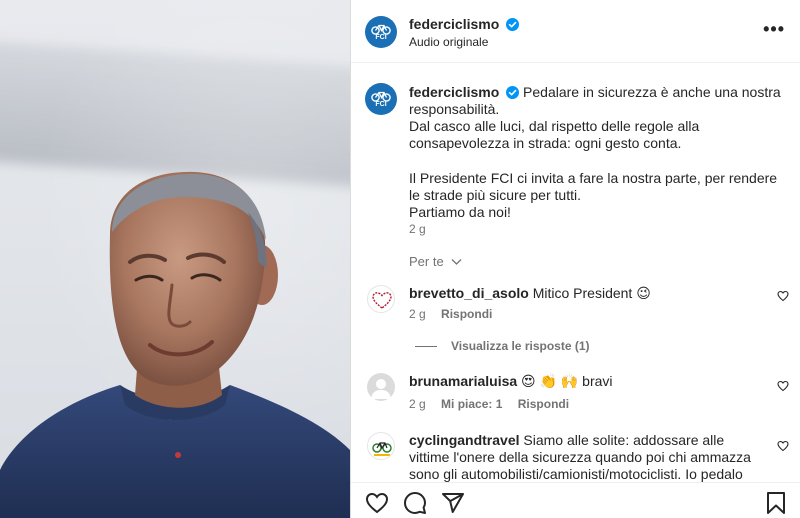  Describe the element at coordinates (381, 32) in the screenshot. I see `author-avatar: FCI` at that location.